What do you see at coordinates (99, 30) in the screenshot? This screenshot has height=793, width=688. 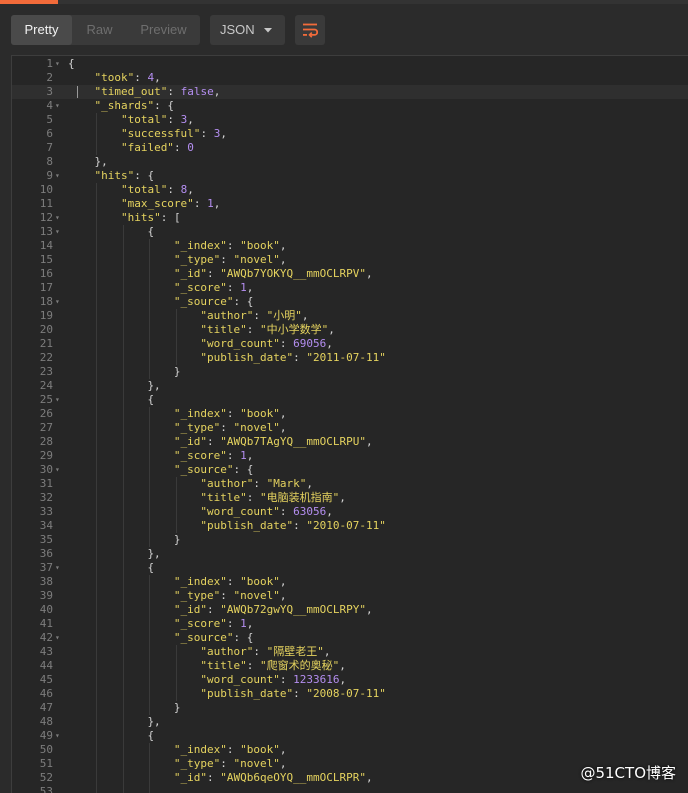 I see `raw-view-button: Raw` at bounding box center [99, 30].